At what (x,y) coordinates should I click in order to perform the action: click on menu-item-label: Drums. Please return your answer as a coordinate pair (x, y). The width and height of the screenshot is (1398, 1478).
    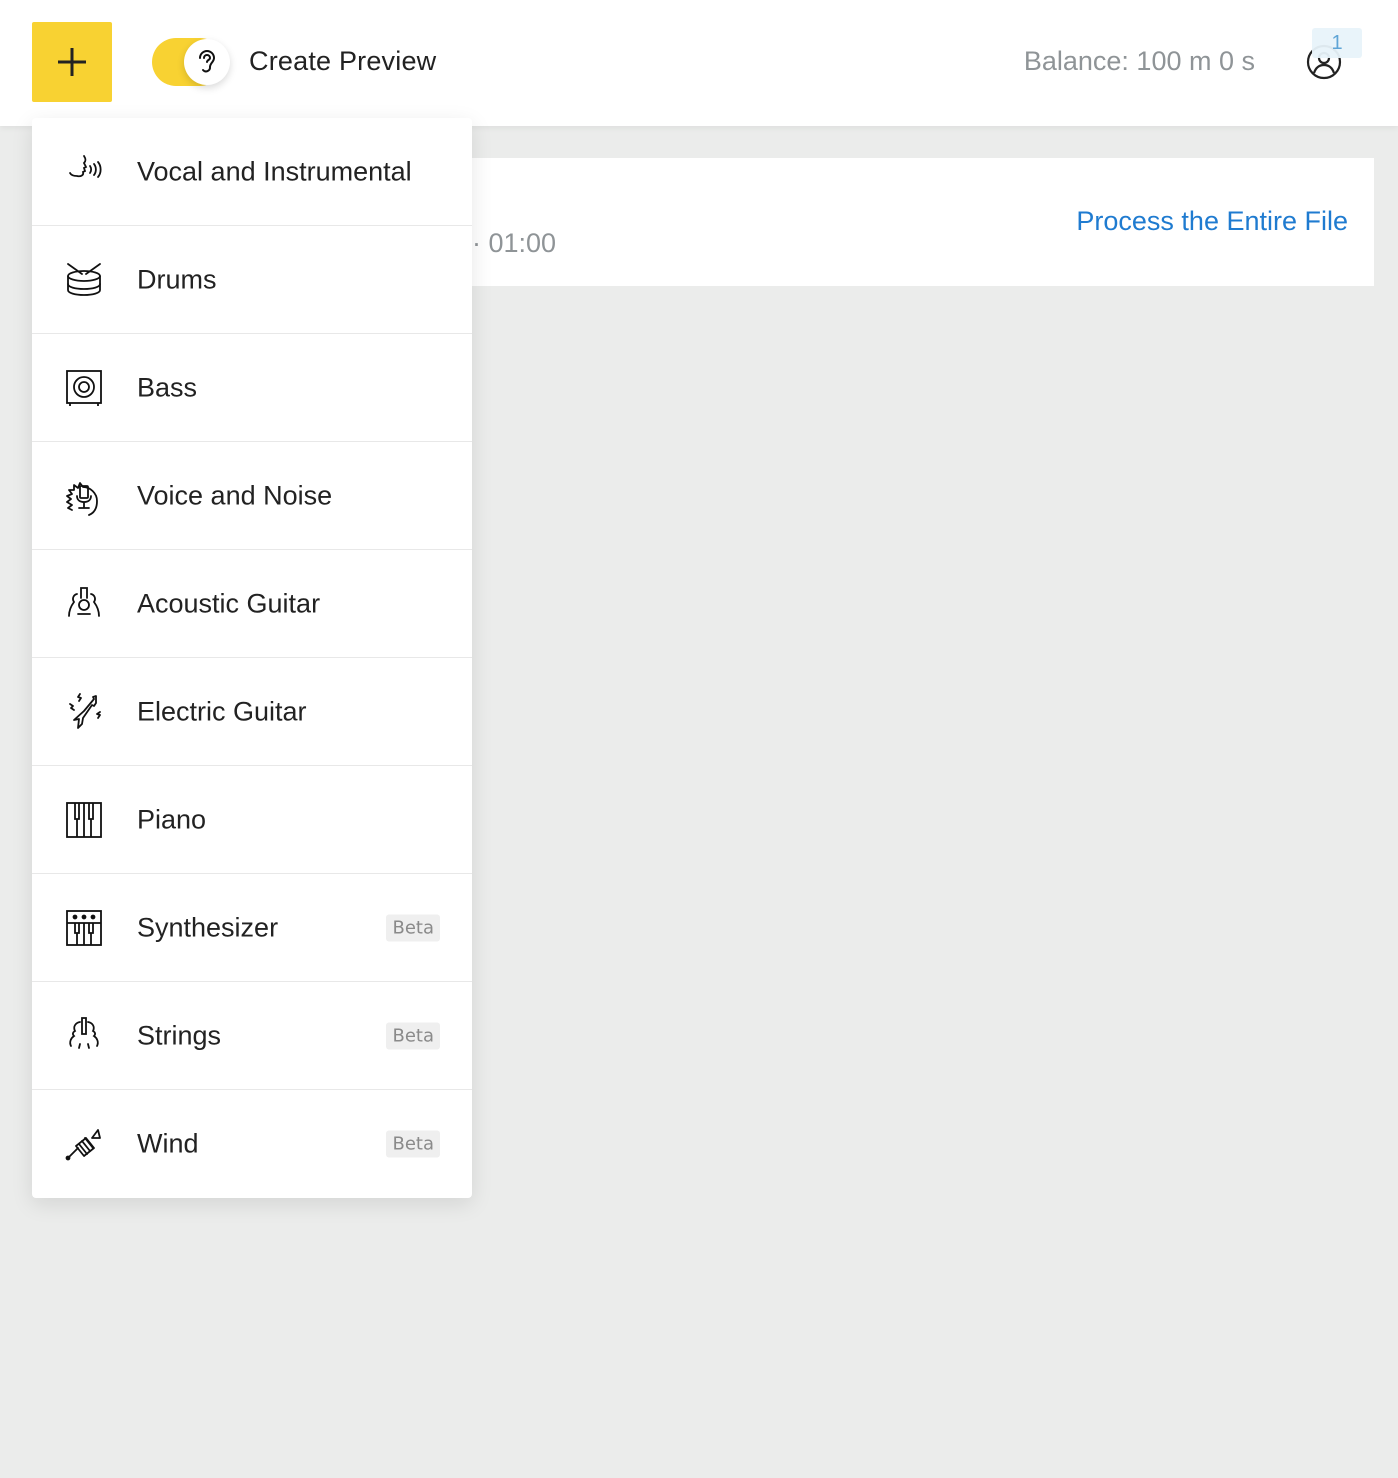
    Looking at the image, I should click on (177, 279).